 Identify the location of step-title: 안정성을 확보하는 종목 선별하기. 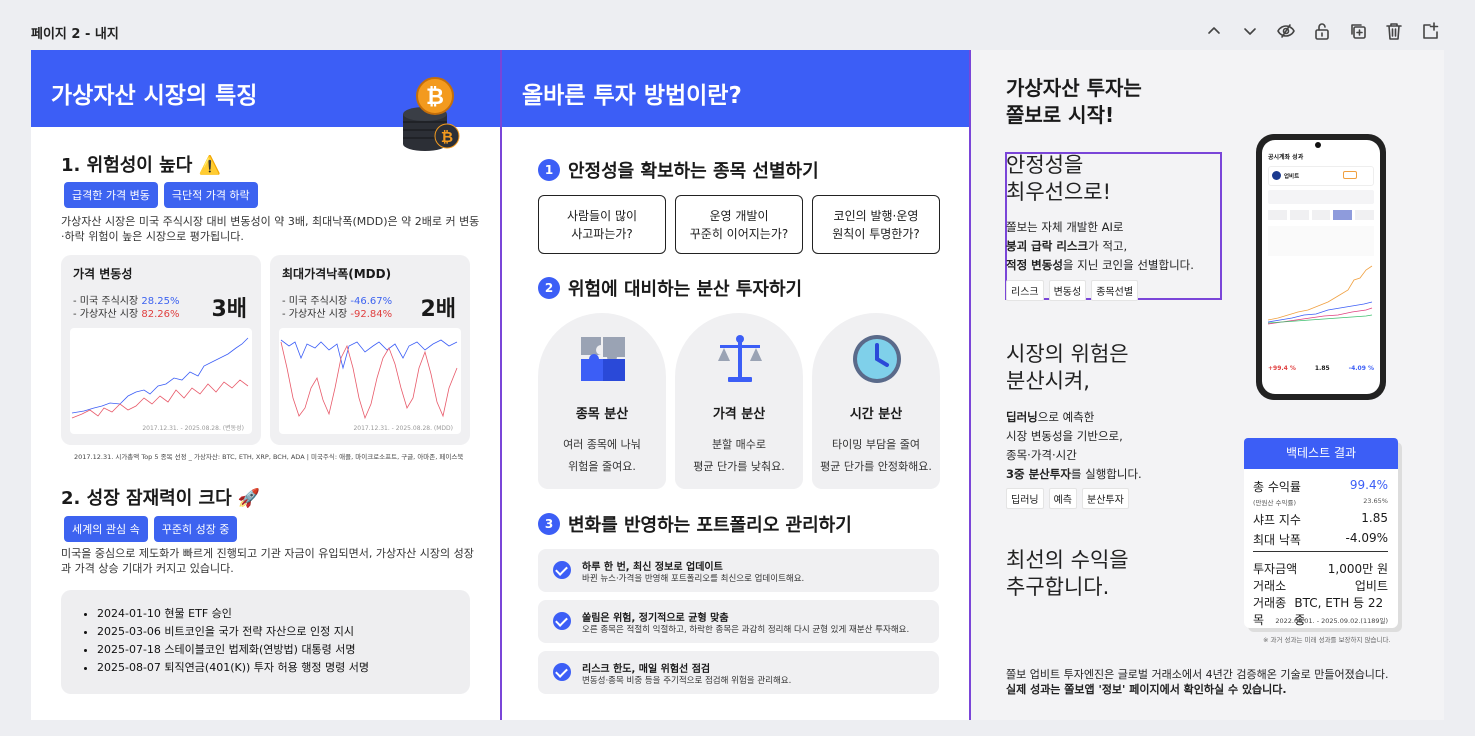
(693, 171).